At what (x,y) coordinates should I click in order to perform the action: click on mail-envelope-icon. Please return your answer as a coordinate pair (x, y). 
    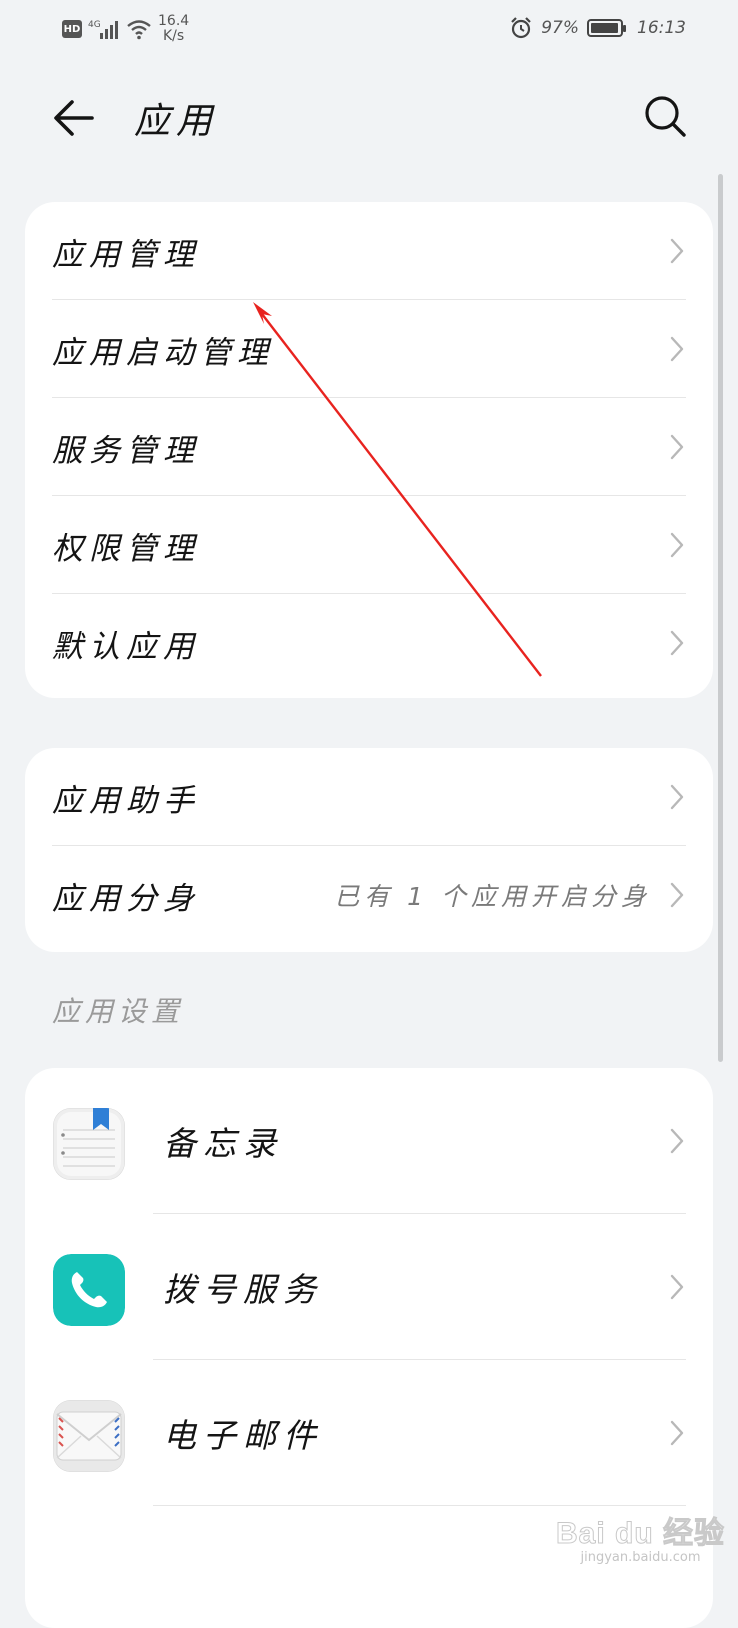
    Looking at the image, I should click on (89, 1436).